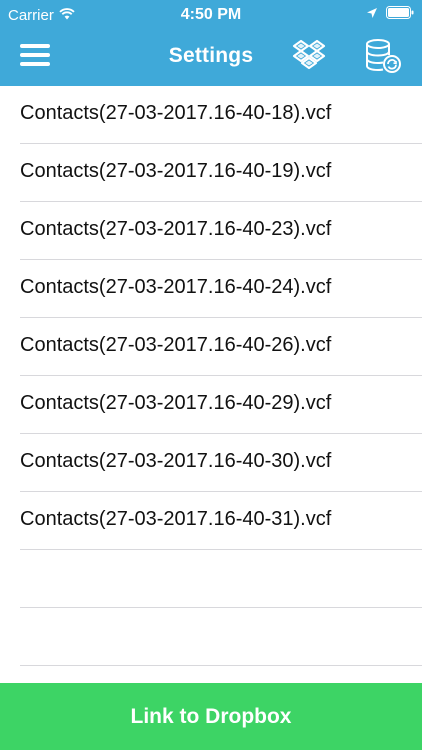 The height and width of the screenshot is (750, 422). What do you see at coordinates (176, 113) in the screenshot?
I see `file-name: Contacts(27-03-2017.16-40-18).vcf` at bounding box center [176, 113].